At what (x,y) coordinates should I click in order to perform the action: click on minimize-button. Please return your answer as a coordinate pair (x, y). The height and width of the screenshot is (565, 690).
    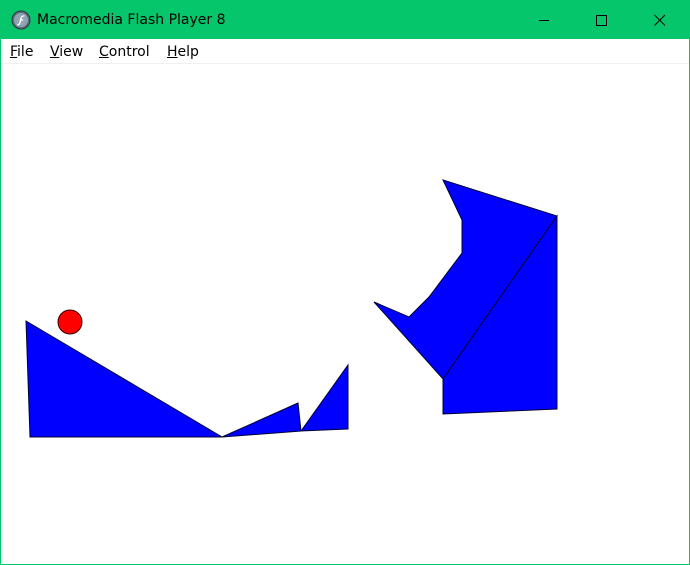
    Looking at the image, I should click on (544, 20).